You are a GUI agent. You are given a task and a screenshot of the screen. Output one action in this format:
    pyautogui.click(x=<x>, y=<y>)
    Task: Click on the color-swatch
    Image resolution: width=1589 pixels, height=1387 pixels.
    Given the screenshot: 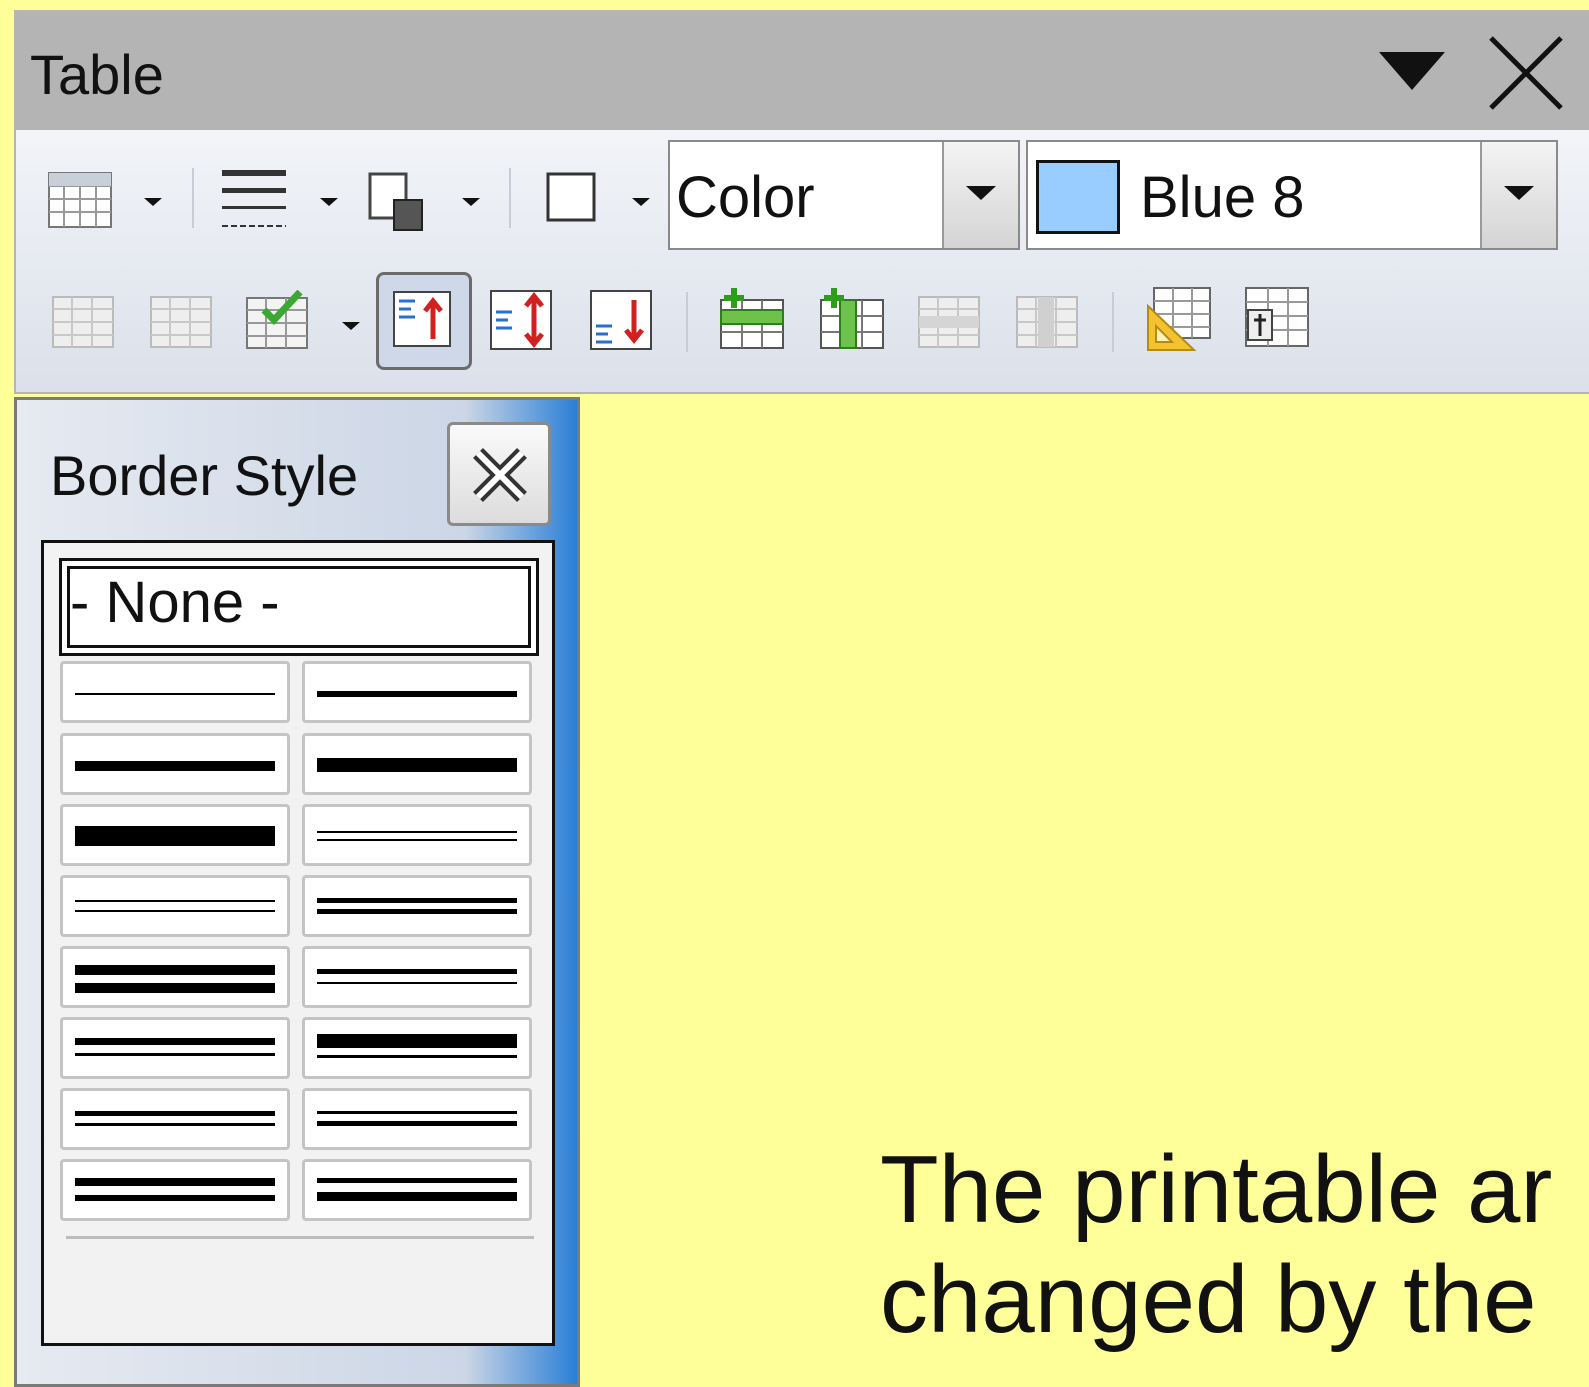 What is the action you would take?
    pyautogui.click(x=1078, y=197)
    